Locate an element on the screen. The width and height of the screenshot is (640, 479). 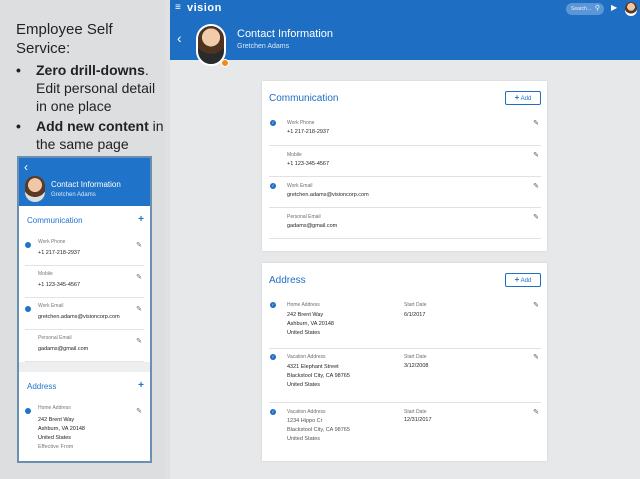
start-date-value: 6/1/2017 is located at coordinates (415, 315).